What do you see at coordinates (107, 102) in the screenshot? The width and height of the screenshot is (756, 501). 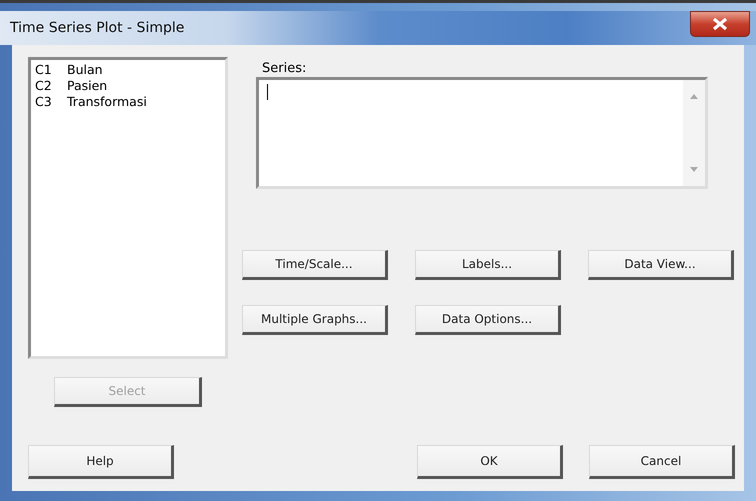 I see `variable-name: Transformasi` at bounding box center [107, 102].